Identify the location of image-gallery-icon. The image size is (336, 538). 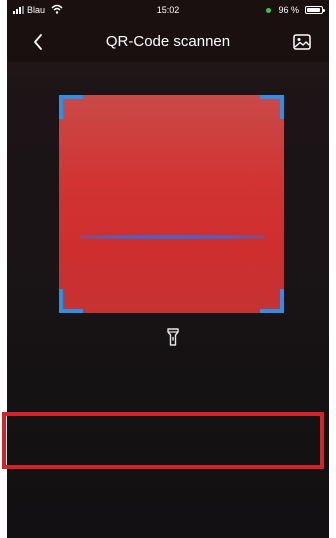
(302, 42).